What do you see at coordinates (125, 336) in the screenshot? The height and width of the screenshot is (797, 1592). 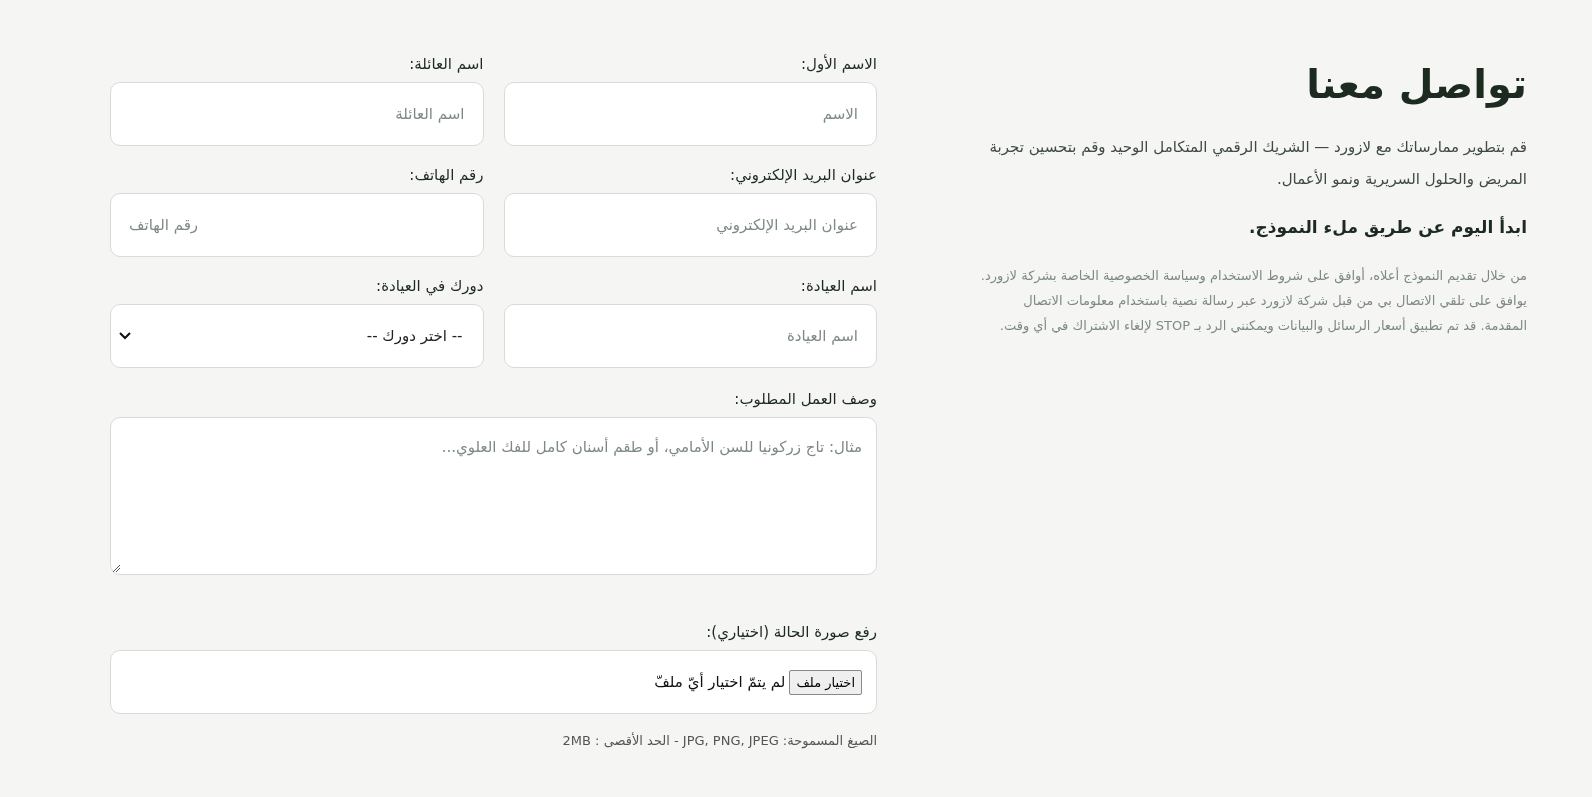 I see `chevron-down-icon` at bounding box center [125, 336].